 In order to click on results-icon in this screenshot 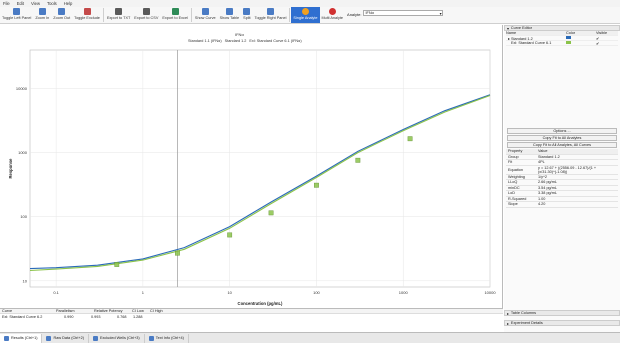, I will do `click(6, 338)`.